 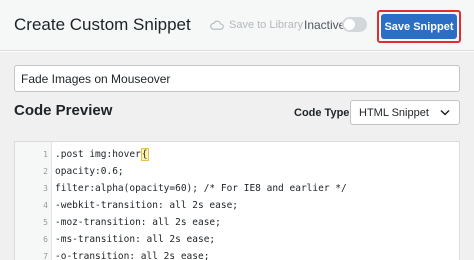 I want to click on code-line: 7 -o-transition: all 2s ease;, so click(x=235, y=254).